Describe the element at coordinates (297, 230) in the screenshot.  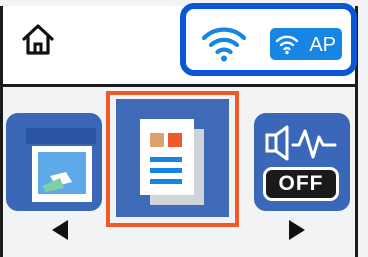
I see `arrow-right-icon` at that location.